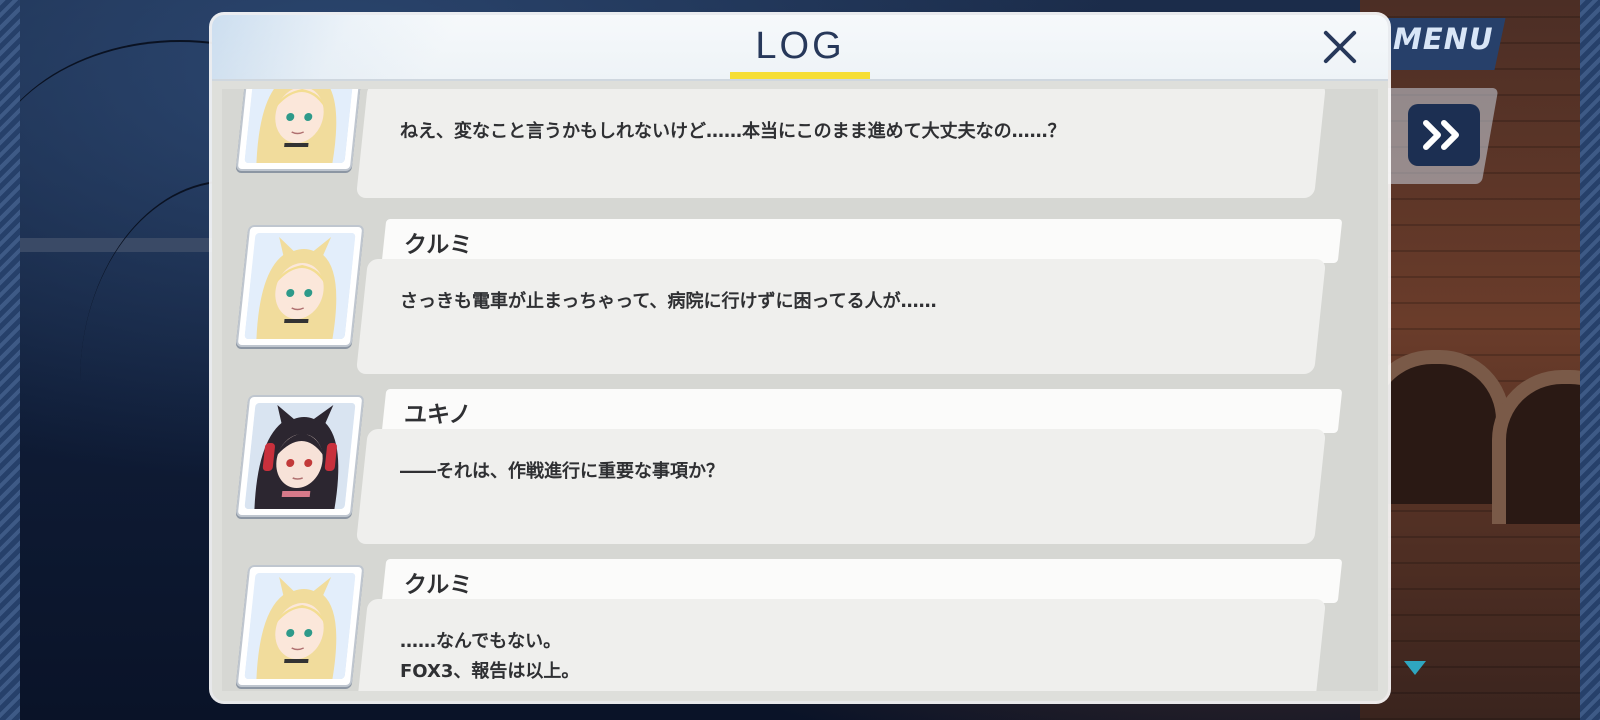  What do you see at coordinates (733, 131) in the screenshot?
I see `dialogue-line: ねえ、変なこと言うかもしれないけど……本当にこのまま進めて大丈夫なの……？` at bounding box center [733, 131].